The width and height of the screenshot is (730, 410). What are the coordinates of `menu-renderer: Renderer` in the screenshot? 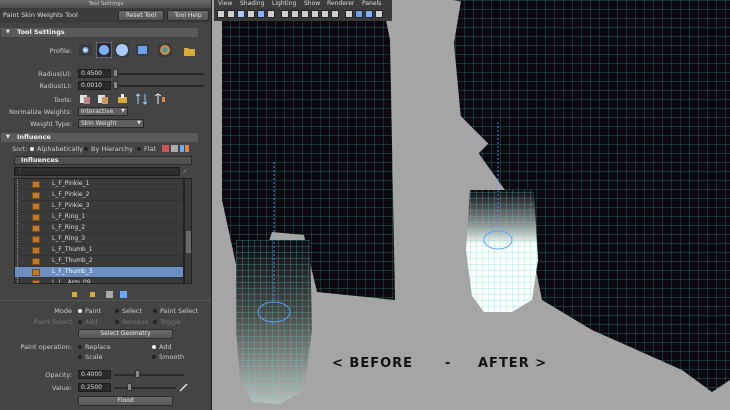 It's located at (340, 4).